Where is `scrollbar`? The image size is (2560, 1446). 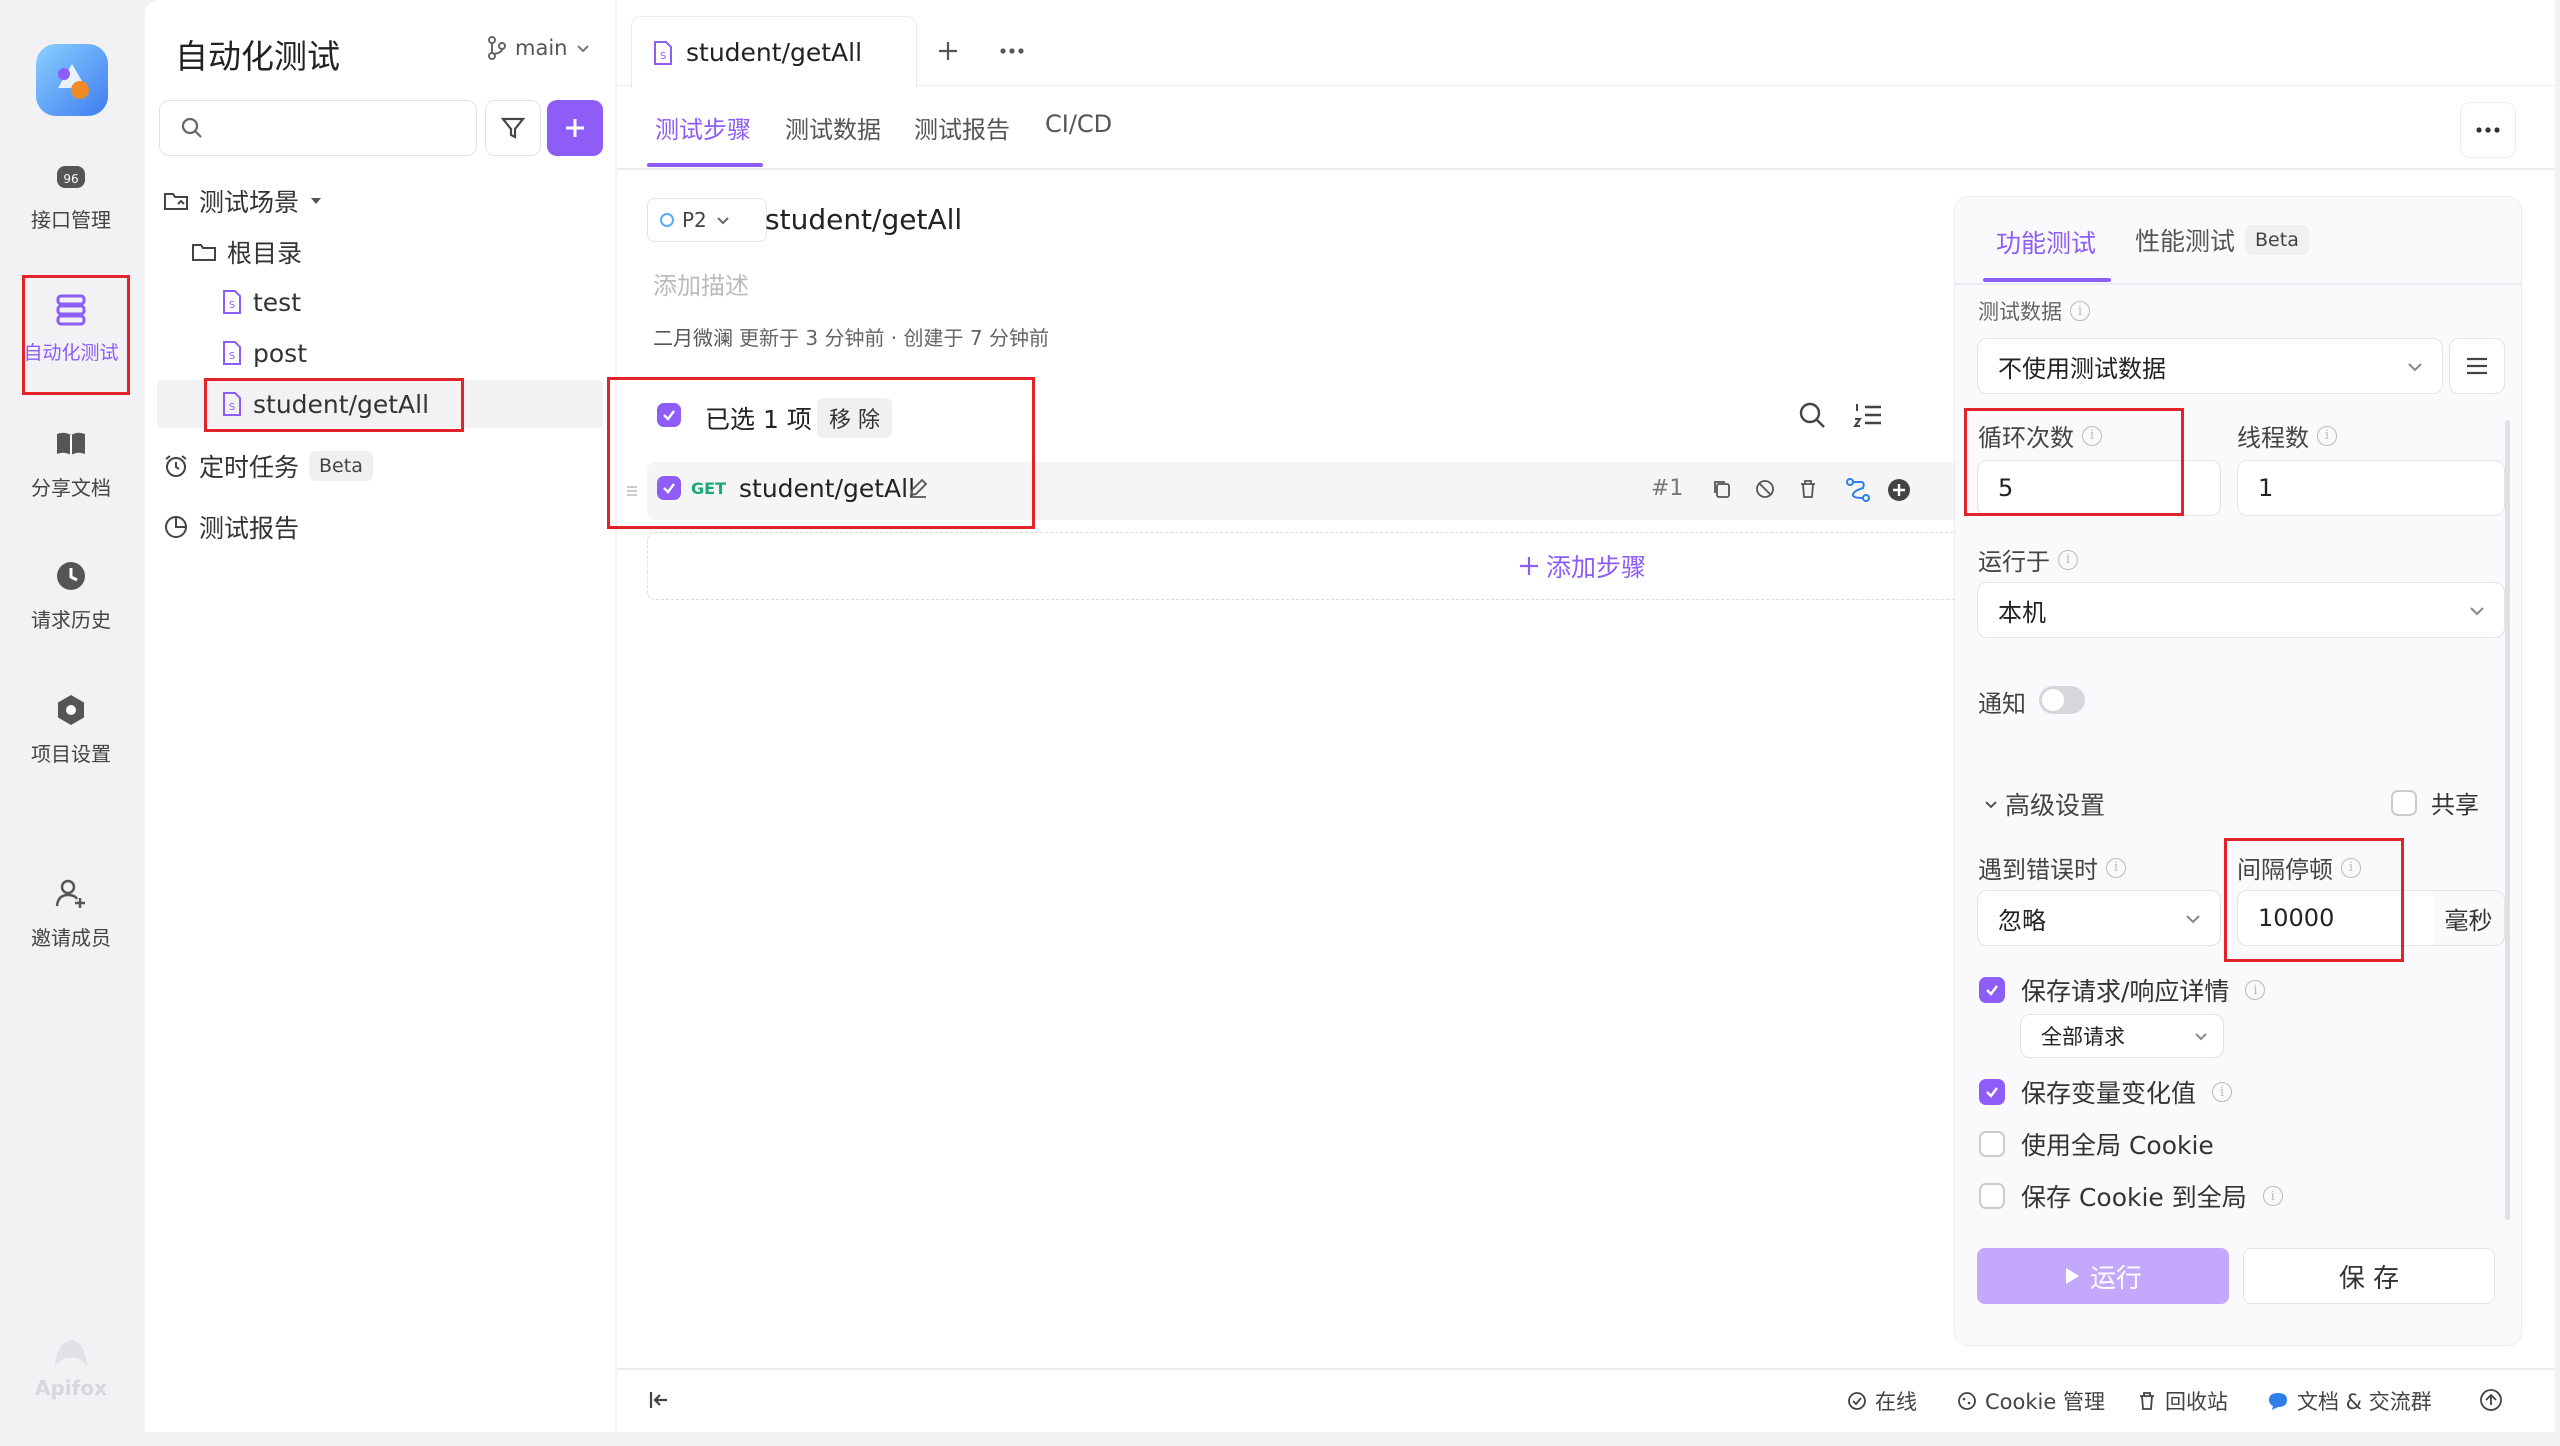 scrollbar is located at coordinates (2507, 820).